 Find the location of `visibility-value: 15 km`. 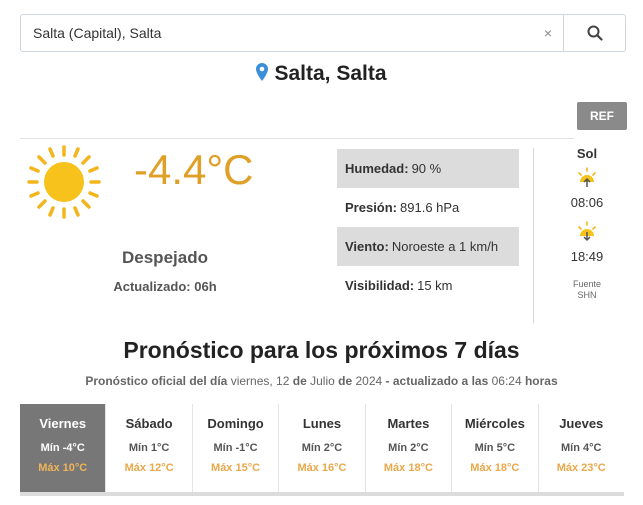

visibility-value: 15 km is located at coordinates (435, 285).